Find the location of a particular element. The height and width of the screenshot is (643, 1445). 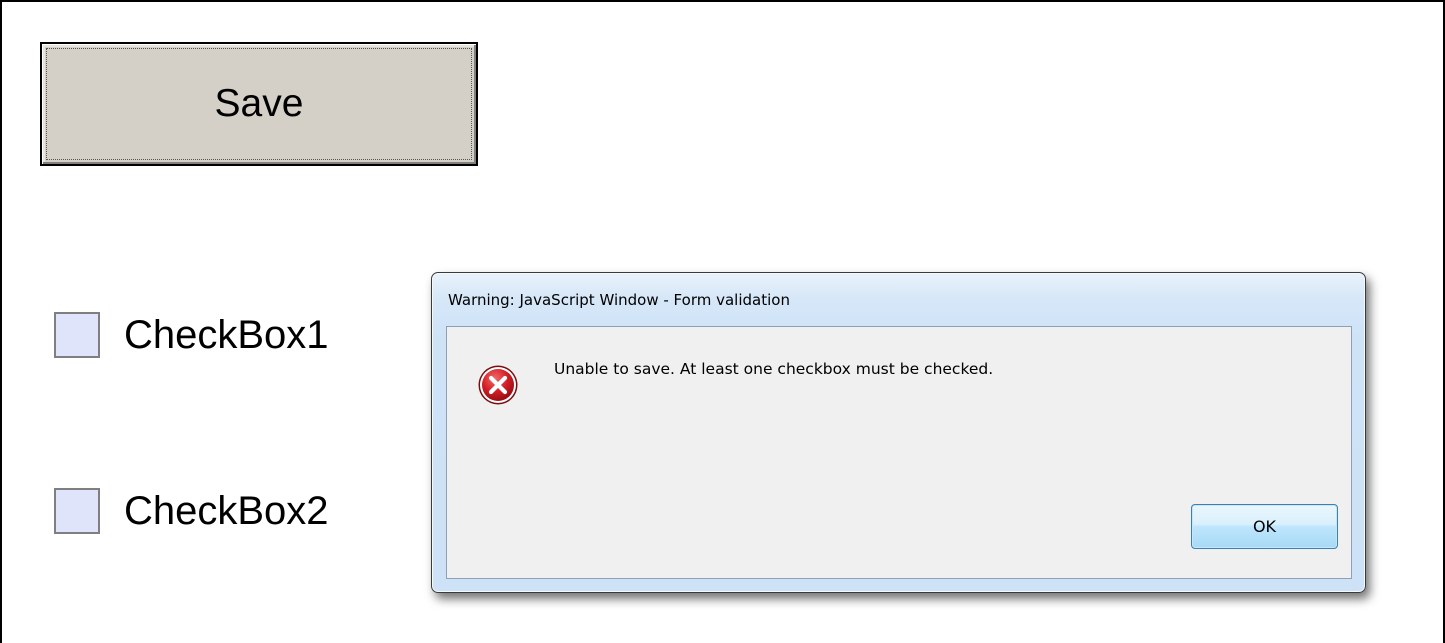

save-button-label: Save is located at coordinates (259, 103).